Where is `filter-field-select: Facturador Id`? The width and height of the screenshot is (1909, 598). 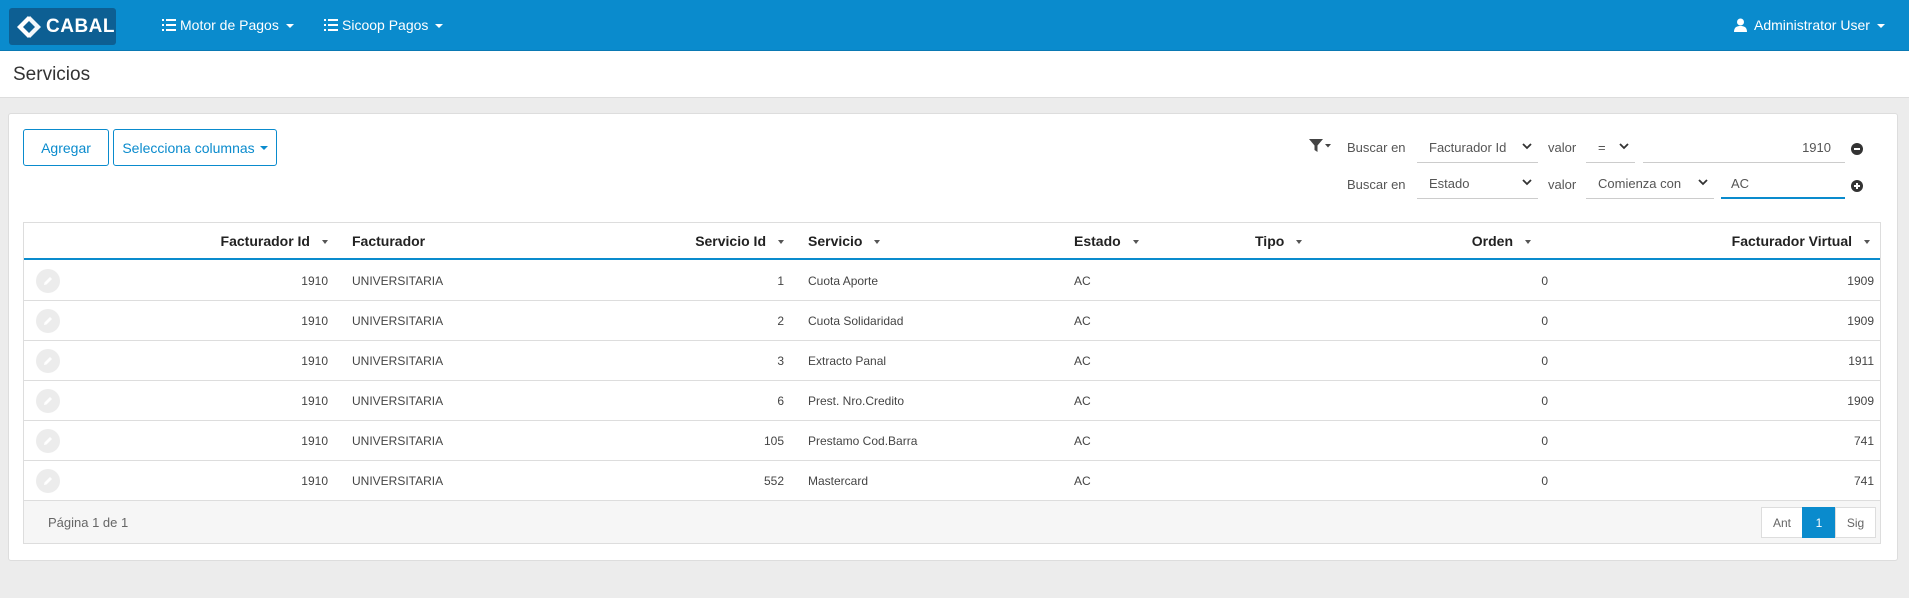 filter-field-select: Facturador Id is located at coordinates (1477, 148).